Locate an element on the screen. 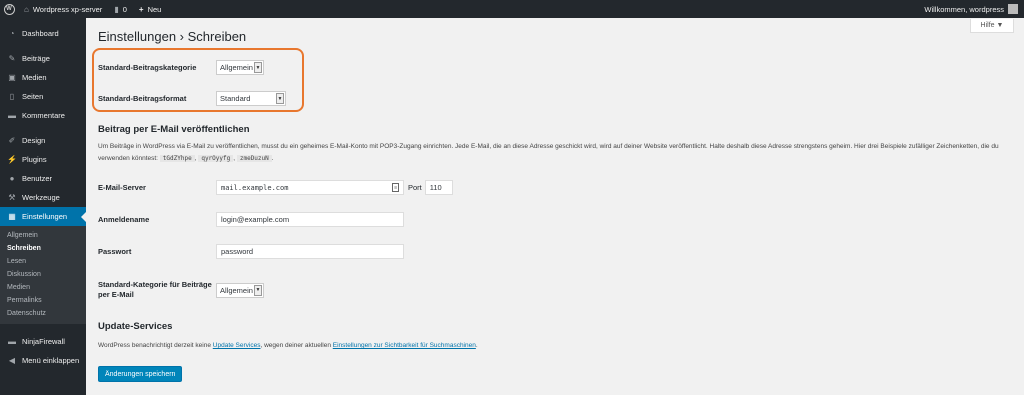 This screenshot has width=1024, height=395. sidebar-item-design: ✐ Design is located at coordinates (43, 140).